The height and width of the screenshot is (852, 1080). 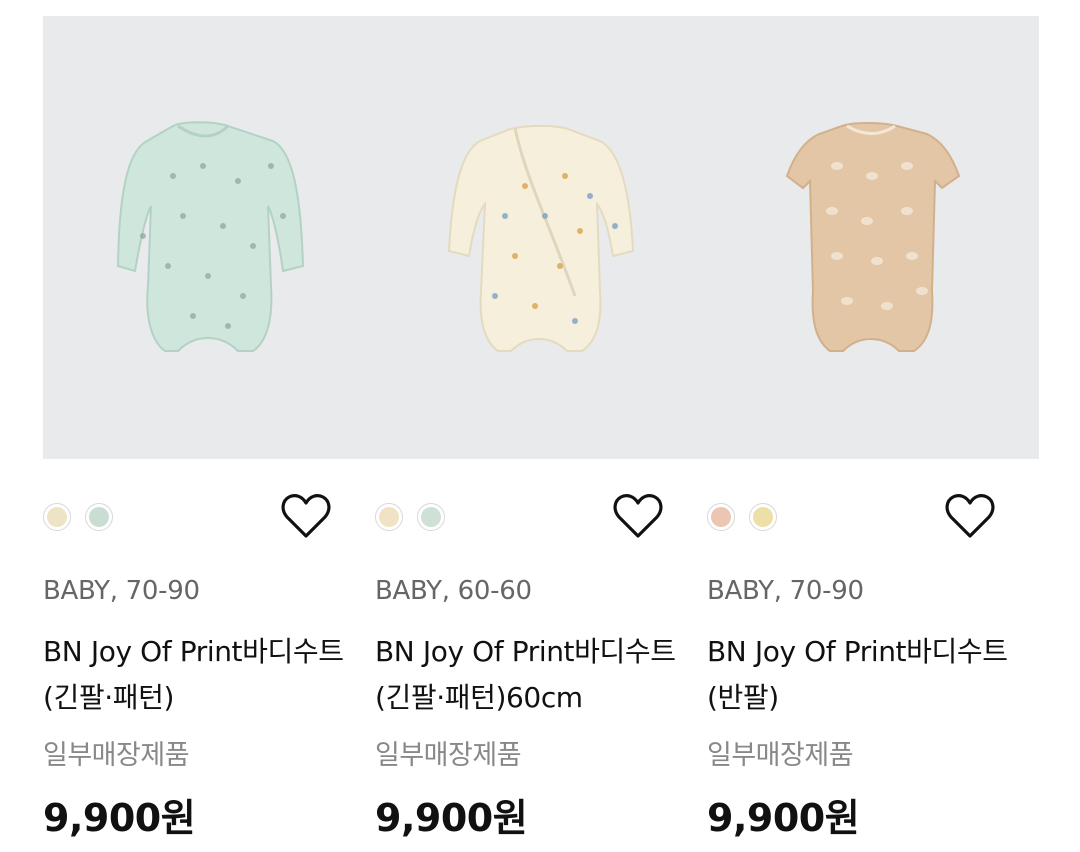 What do you see at coordinates (203, 675) in the screenshot?
I see `product-name: BN Joy Of Print바디수트(긴팔·패턴)` at bounding box center [203, 675].